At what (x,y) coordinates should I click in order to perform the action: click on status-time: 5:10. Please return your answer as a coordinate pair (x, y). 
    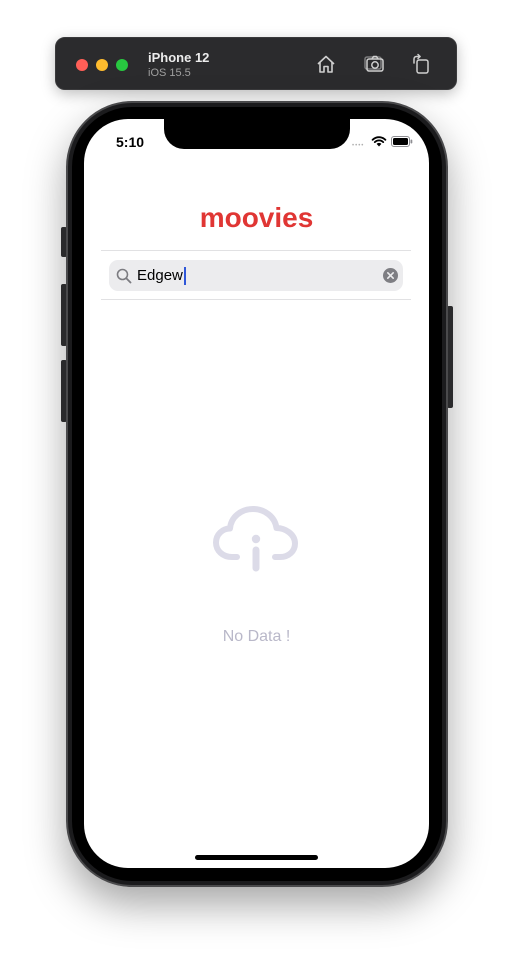
    Looking at the image, I should click on (130, 142).